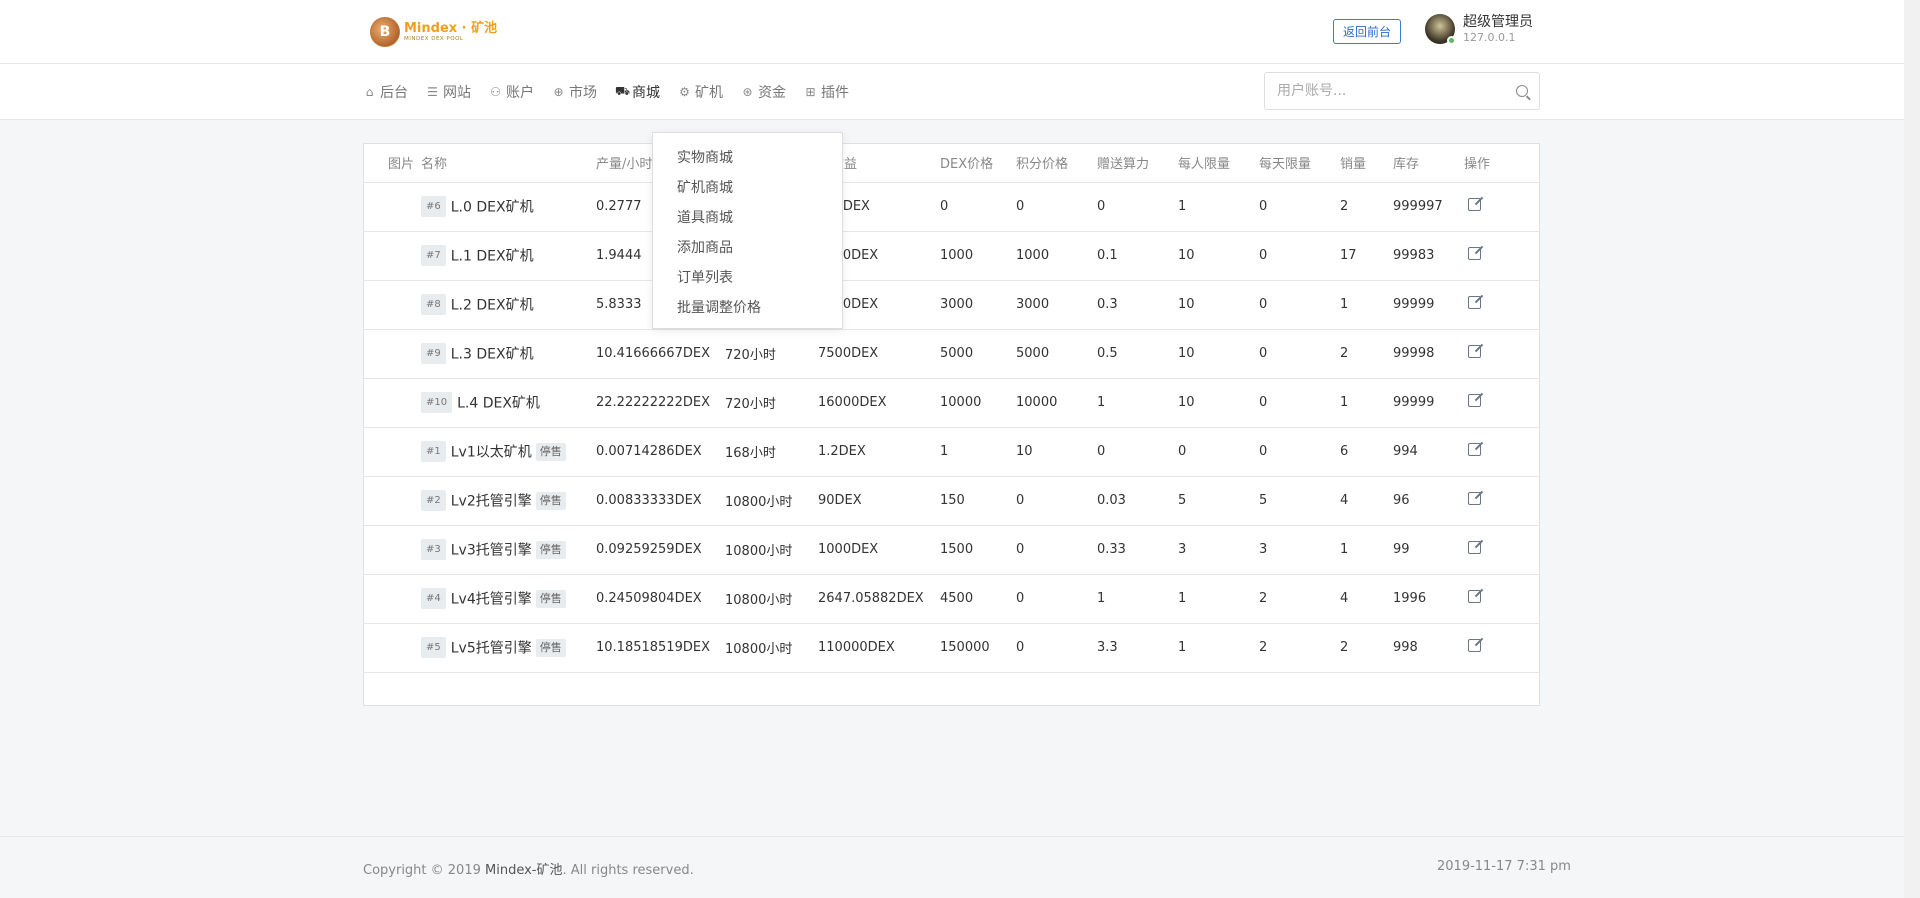  Describe the element at coordinates (389, 163) in the screenshot. I see `column-header: 图片` at that location.